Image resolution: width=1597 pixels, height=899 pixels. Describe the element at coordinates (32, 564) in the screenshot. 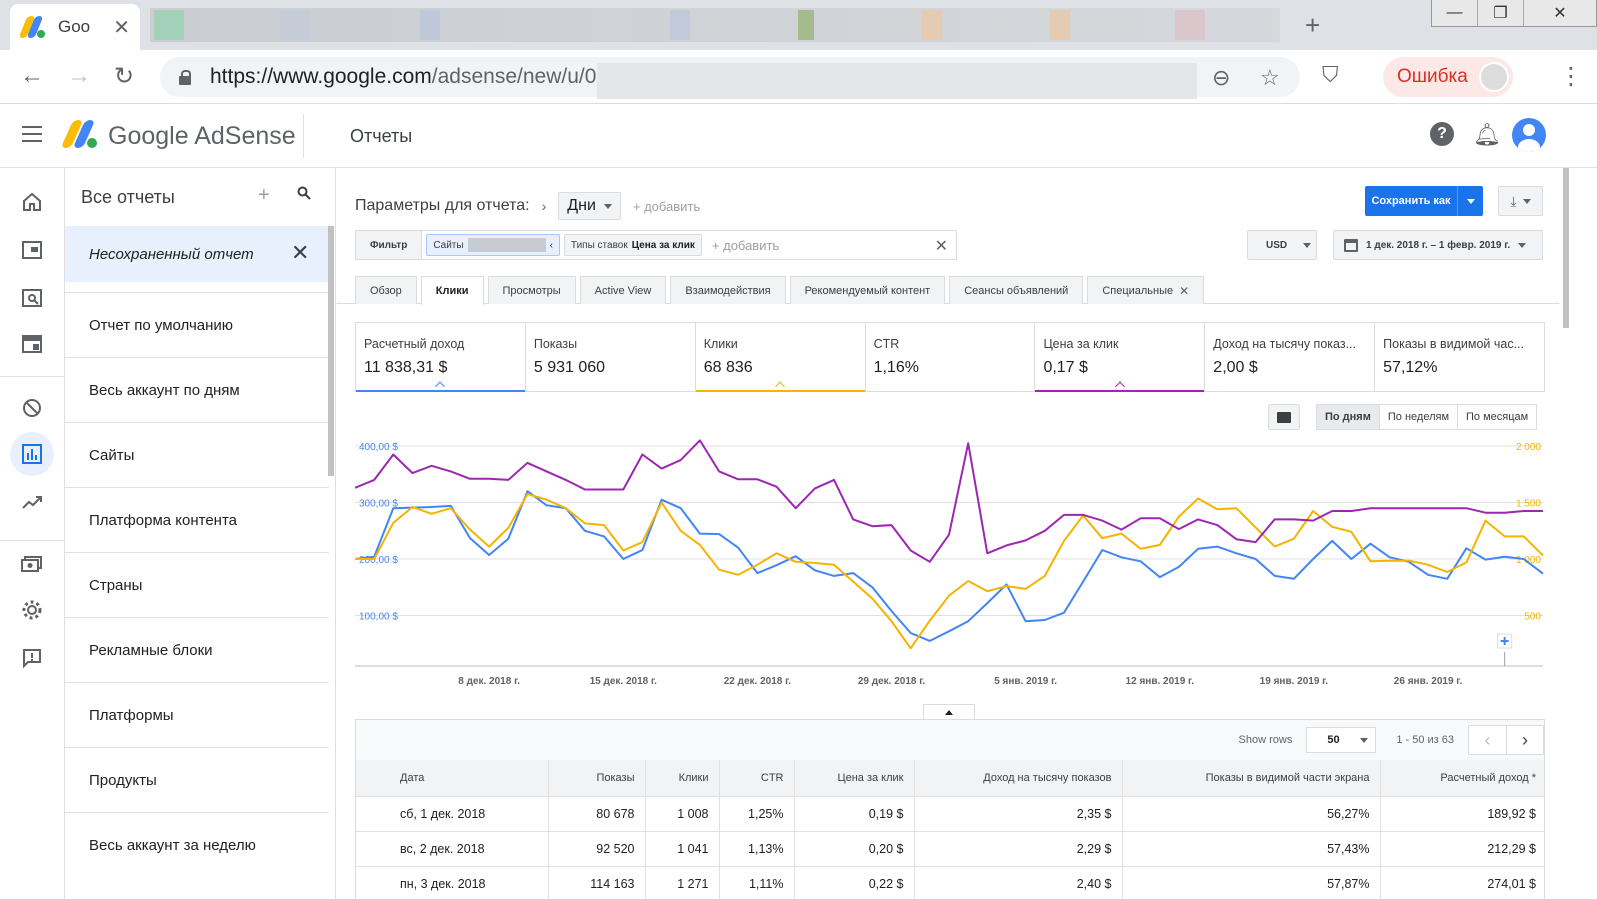

I see `payments-icon` at that location.